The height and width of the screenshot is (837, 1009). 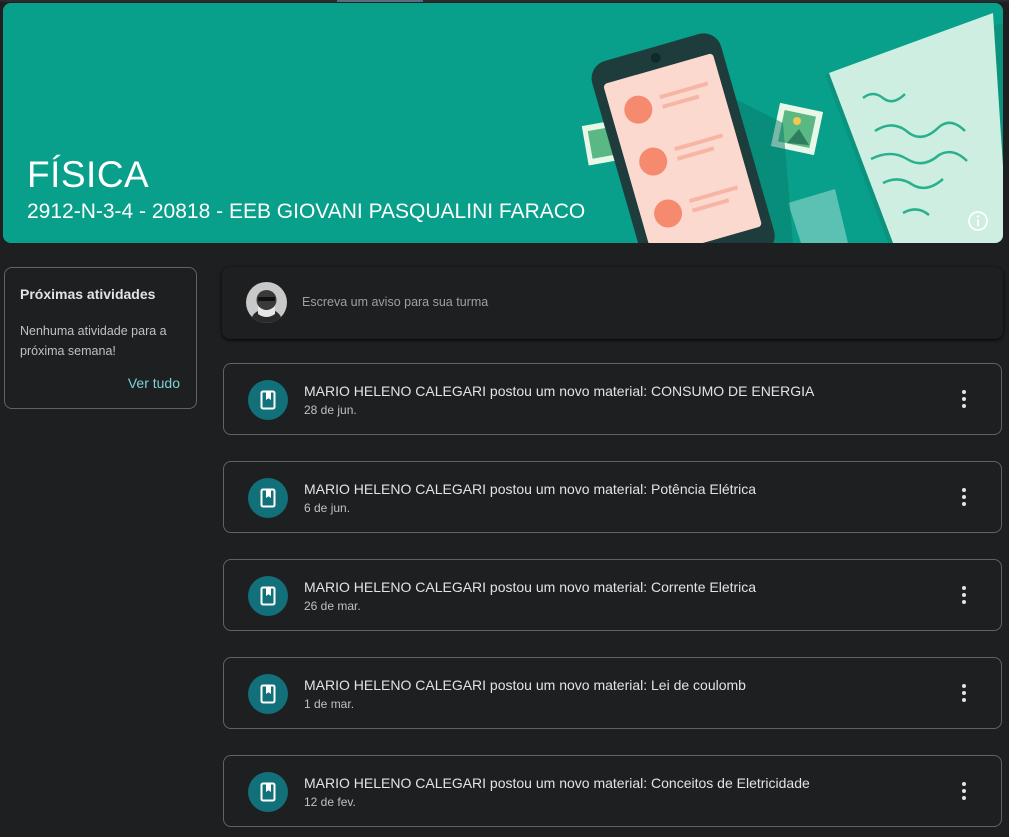 I want to click on class-title: FÍSICA, so click(x=88, y=174).